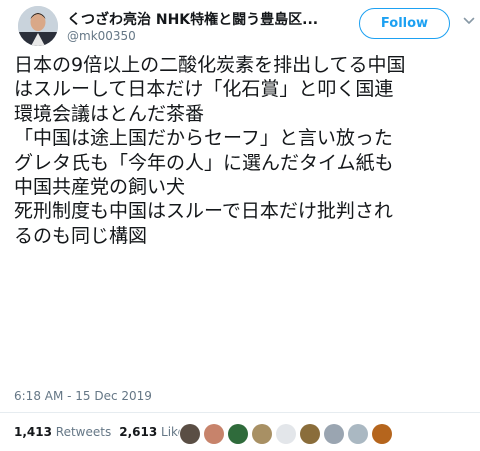  What do you see at coordinates (469, 21) in the screenshot?
I see `chevron-down-icon` at bounding box center [469, 21].